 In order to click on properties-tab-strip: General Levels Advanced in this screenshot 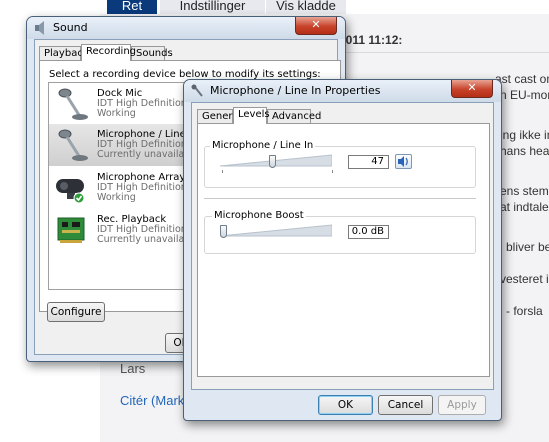, I will do `click(342, 115)`.